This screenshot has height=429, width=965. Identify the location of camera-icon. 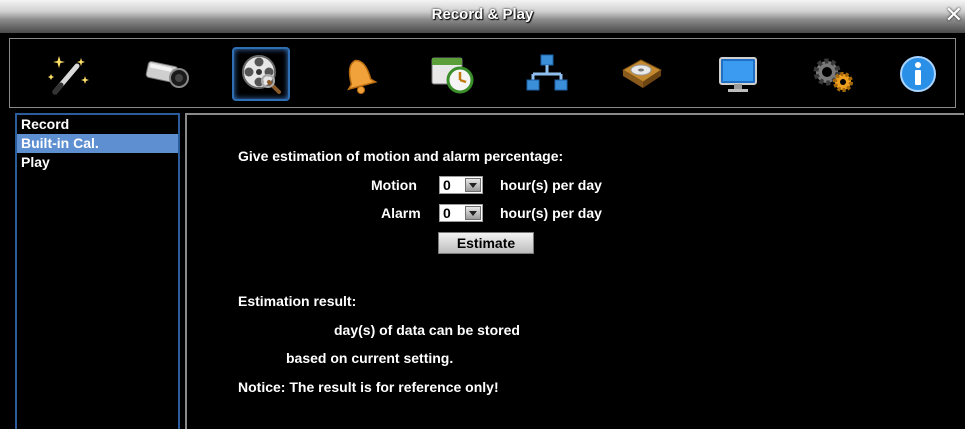
(167, 74).